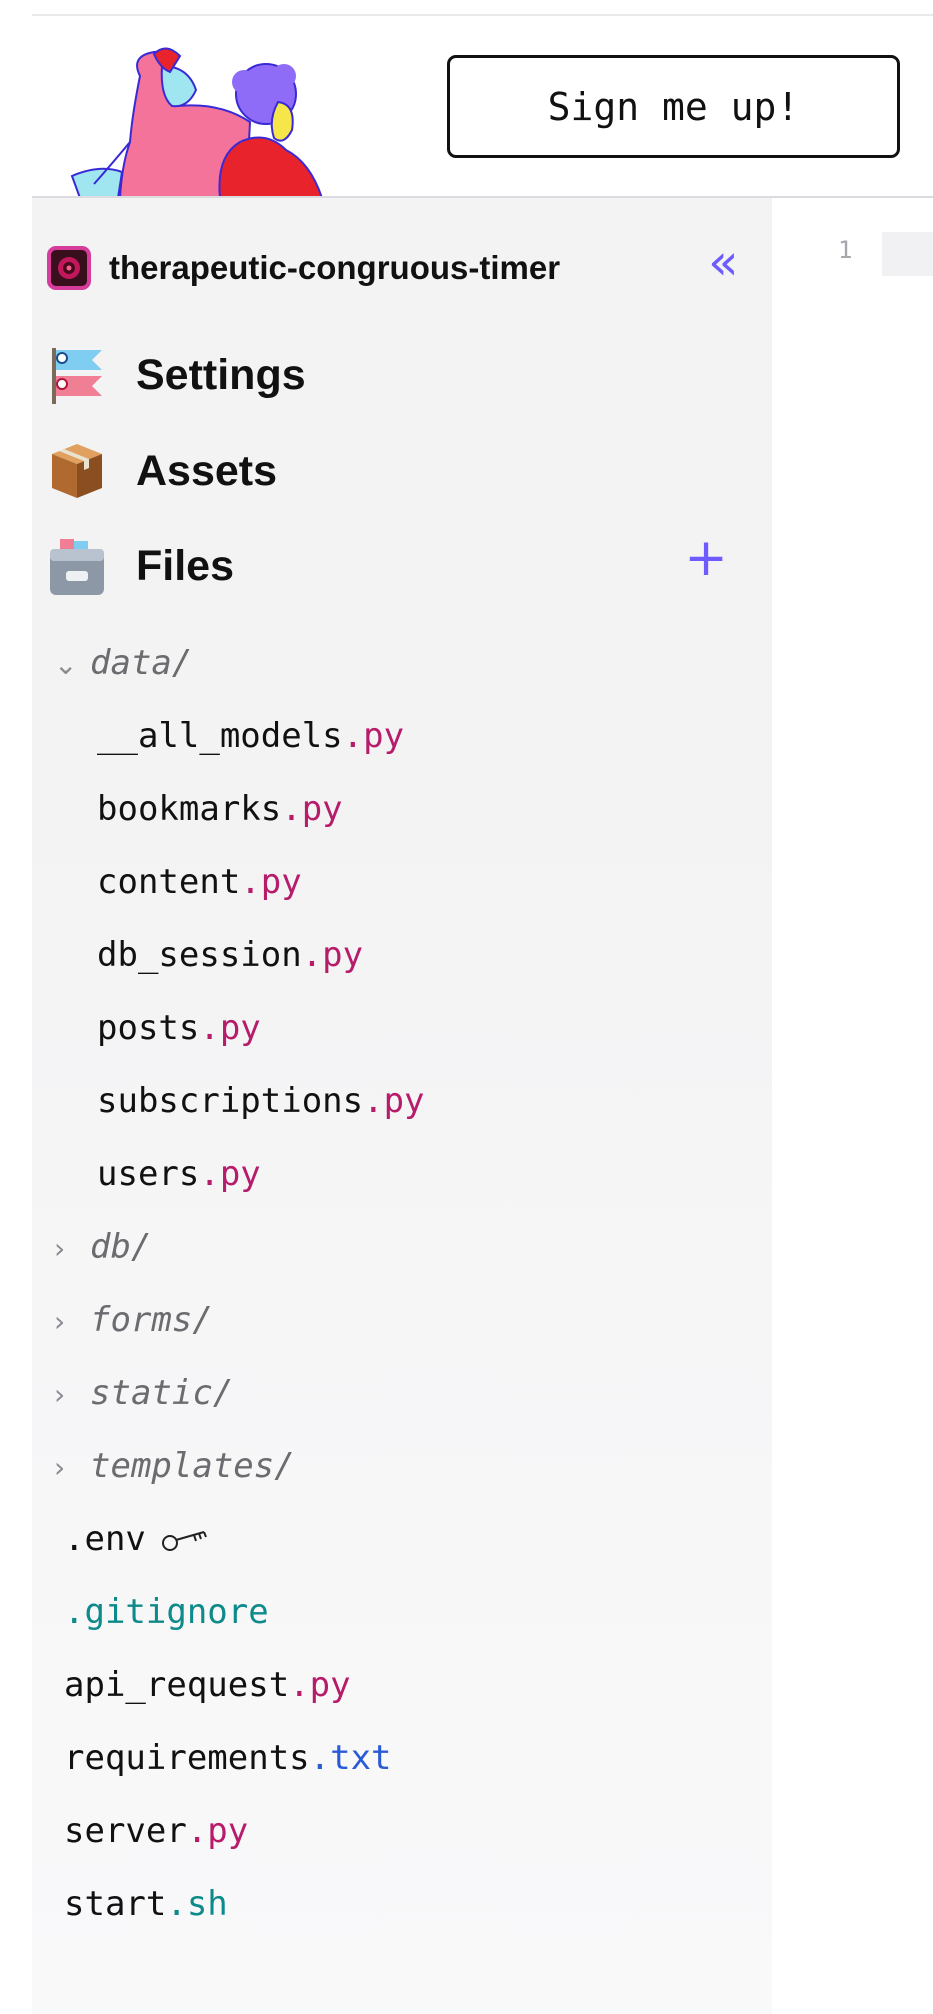 This screenshot has width=933, height=2014. I want to click on project-avatar-icon, so click(69, 268).